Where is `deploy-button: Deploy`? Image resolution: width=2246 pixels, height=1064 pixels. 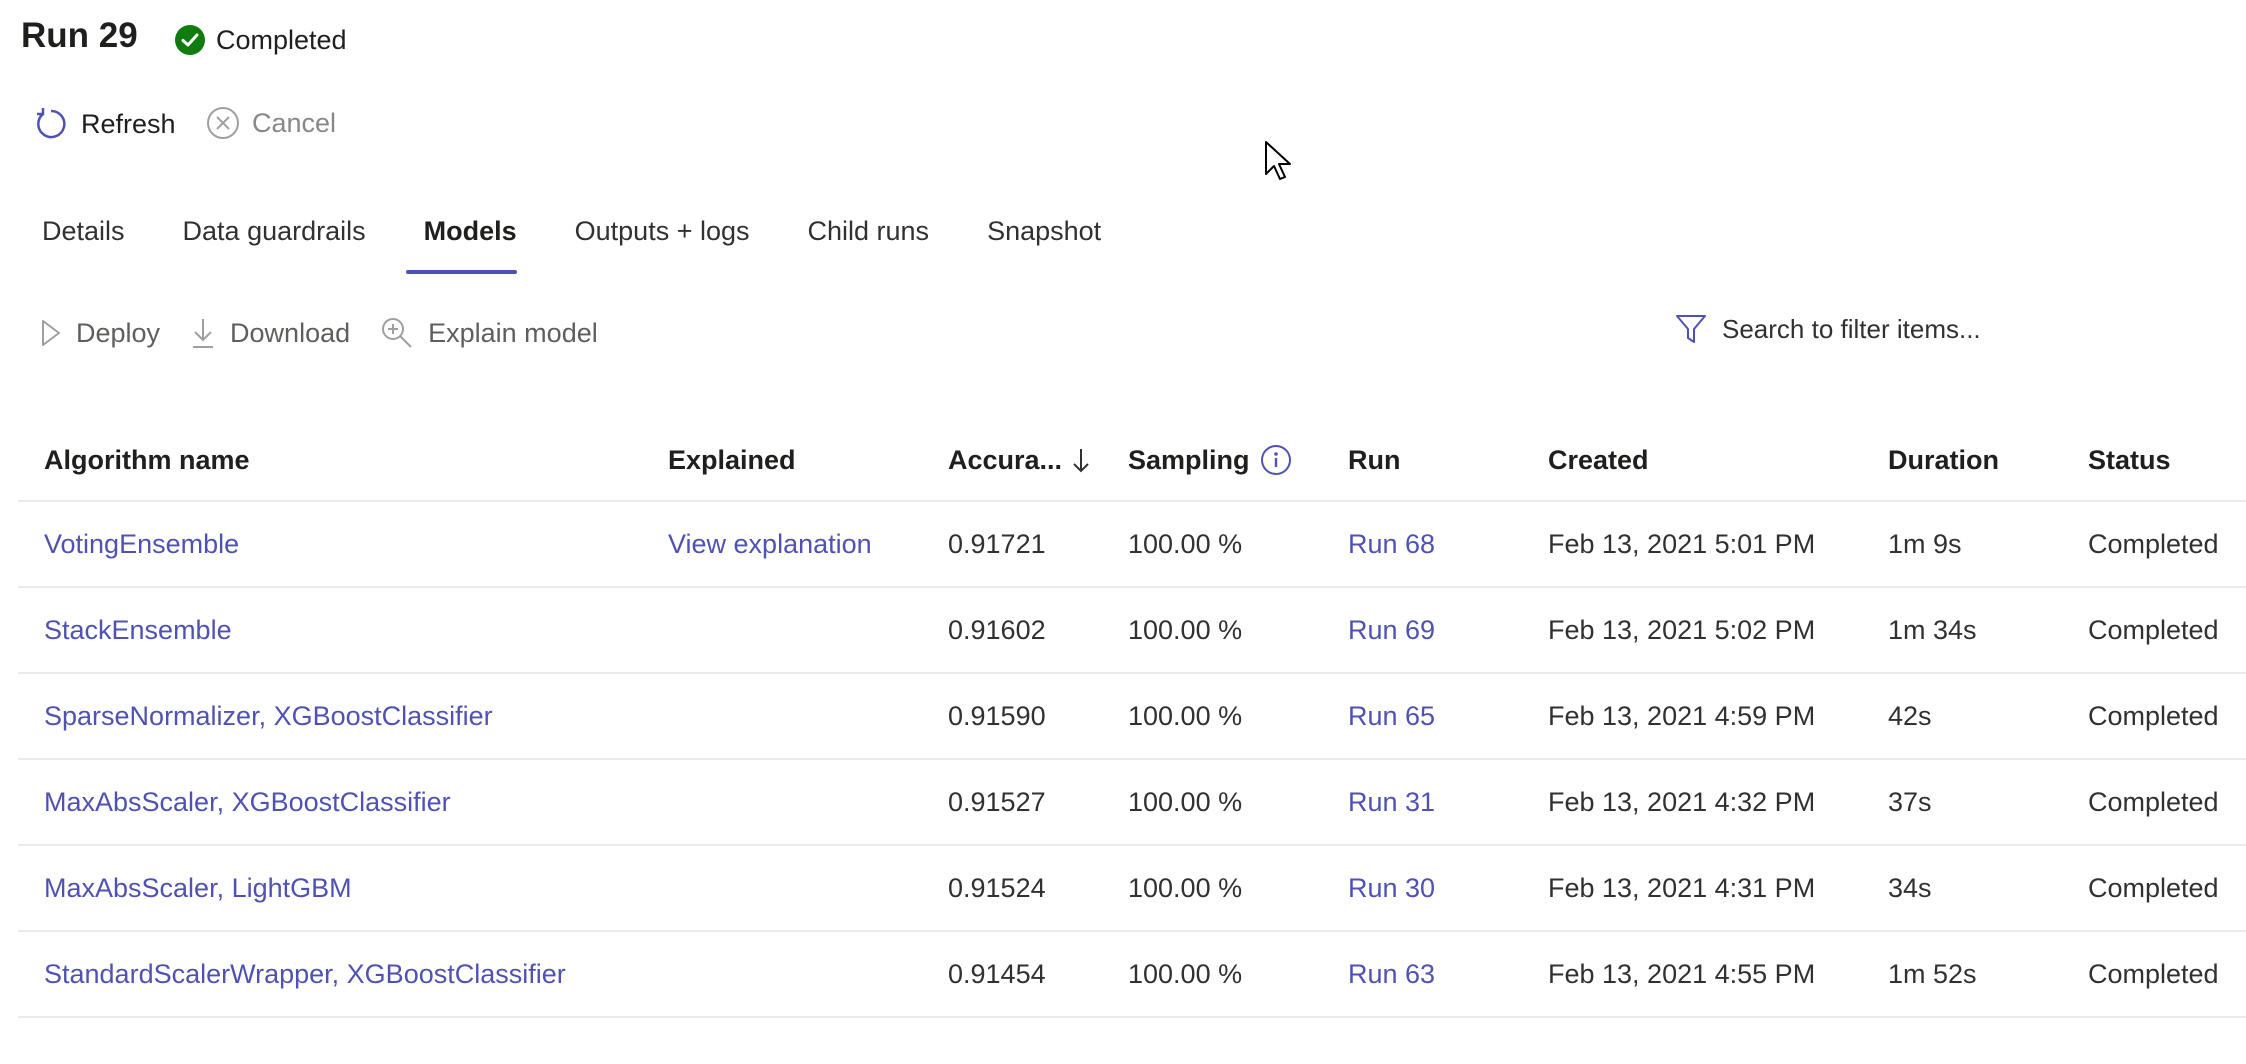 deploy-button: Deploy is located at coordinates (100, 333).